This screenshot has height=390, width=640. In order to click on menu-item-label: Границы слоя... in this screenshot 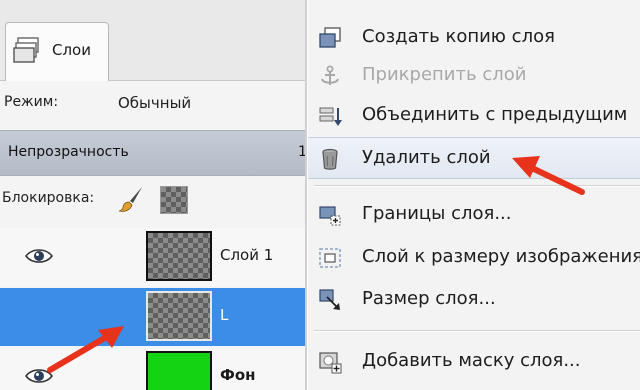, I will do `click(437, 213)`.